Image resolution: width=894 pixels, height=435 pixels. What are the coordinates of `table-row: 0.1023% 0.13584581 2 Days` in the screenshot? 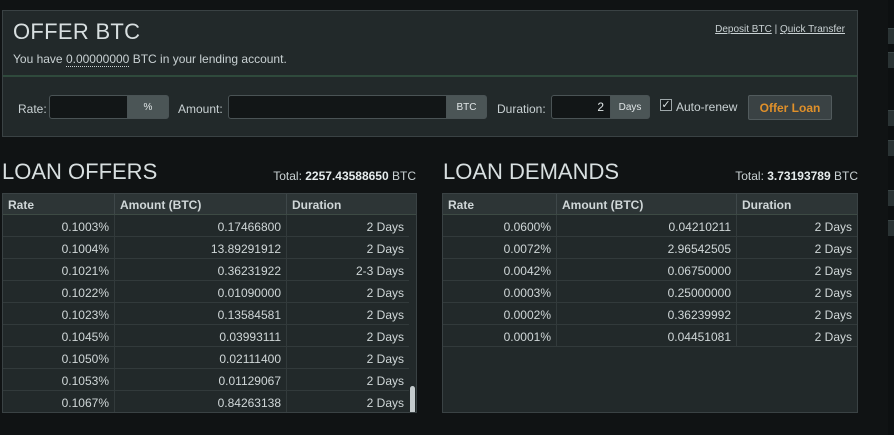 It's located at (209, 314).